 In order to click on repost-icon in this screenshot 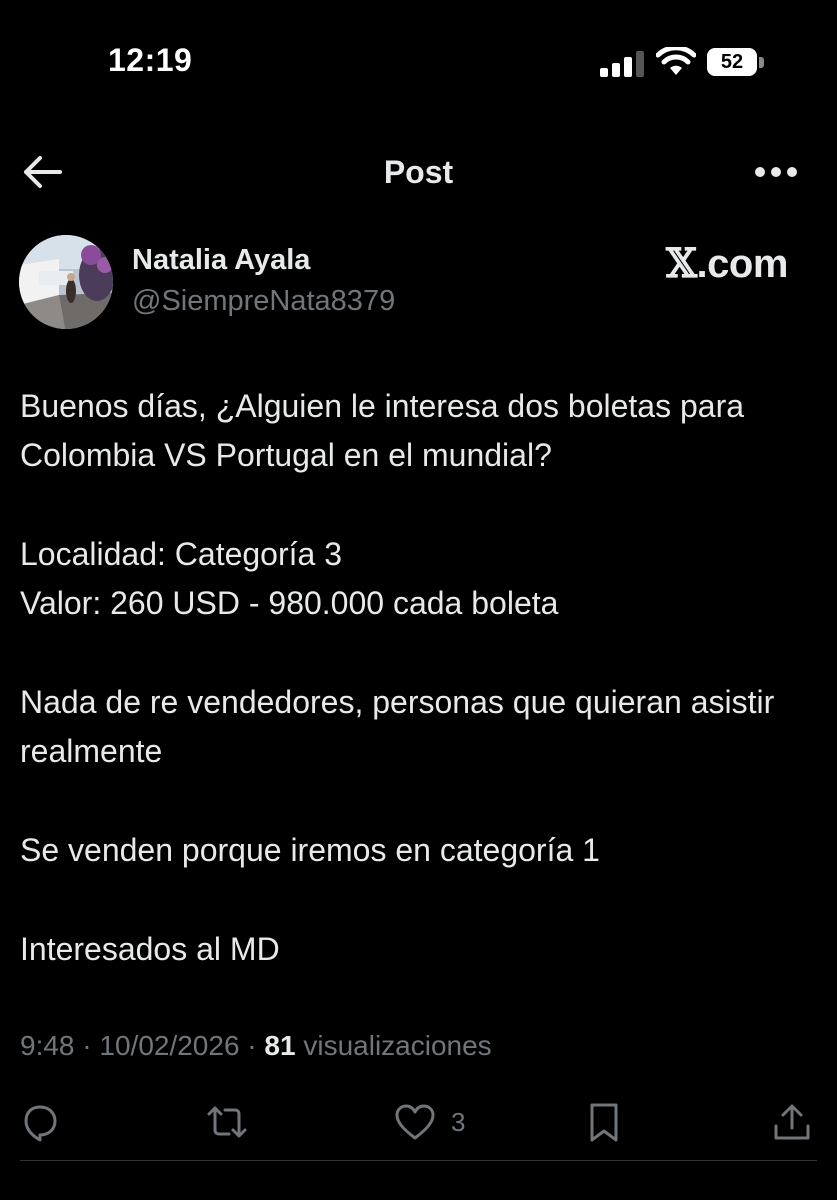, I will do `click(227, 1122)`.